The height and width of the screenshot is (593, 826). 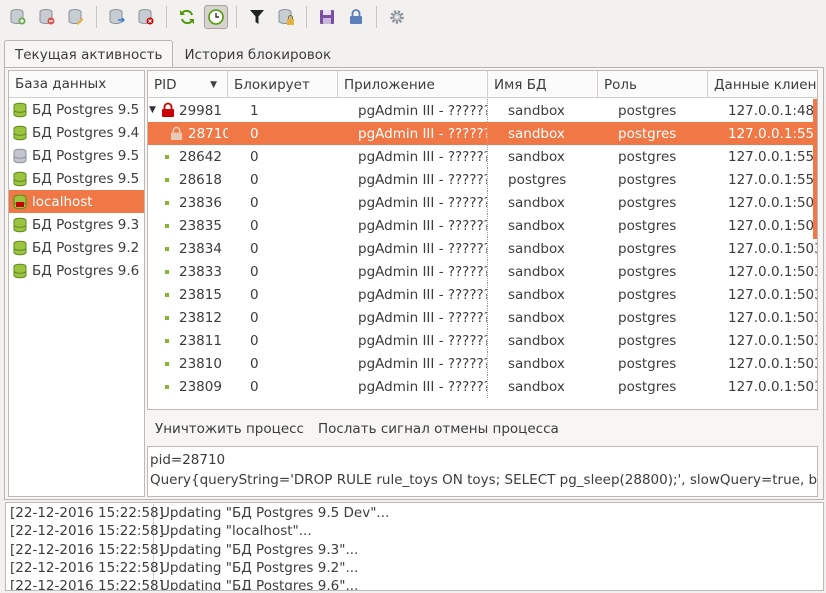 What do you see at coordinates (653, 84) in the screenshot?
I see `column-header-role: Роль` at bounding box center [653, 84].